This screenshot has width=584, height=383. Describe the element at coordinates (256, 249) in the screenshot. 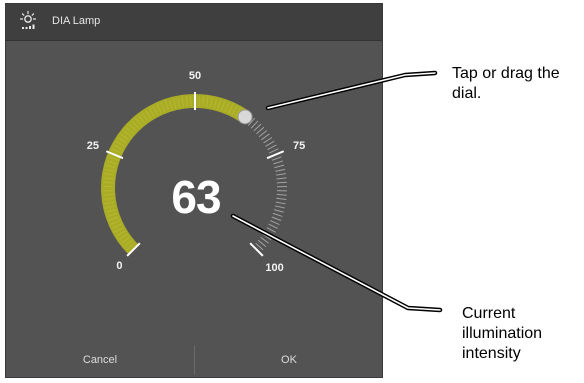

I see `dial-major-tick` at that location.